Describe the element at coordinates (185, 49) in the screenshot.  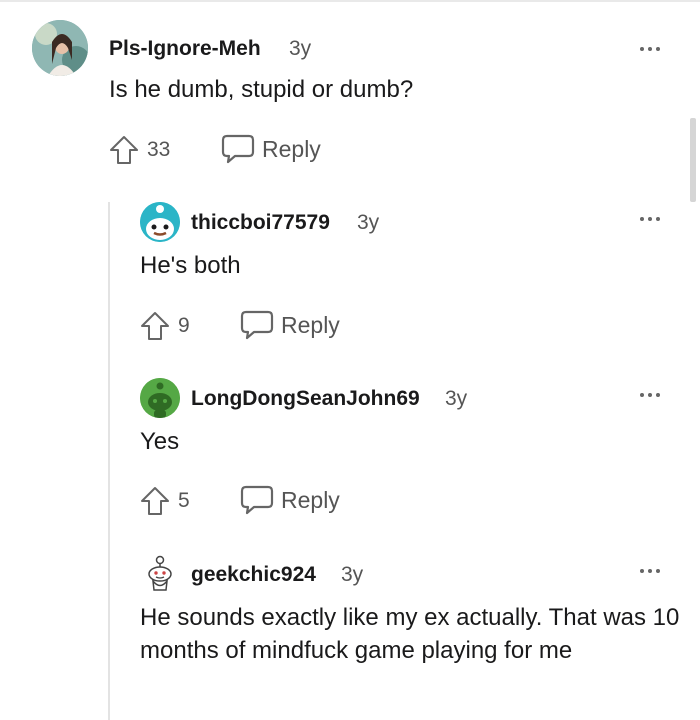
I see `username: Pls-Ignore-Meh` at that location.